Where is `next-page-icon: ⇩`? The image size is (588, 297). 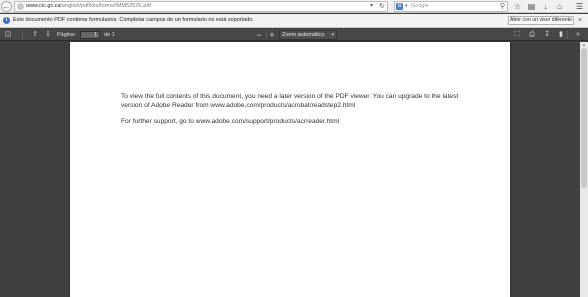 next-page-icon: ⇩ is located at coordinates (48, 35).